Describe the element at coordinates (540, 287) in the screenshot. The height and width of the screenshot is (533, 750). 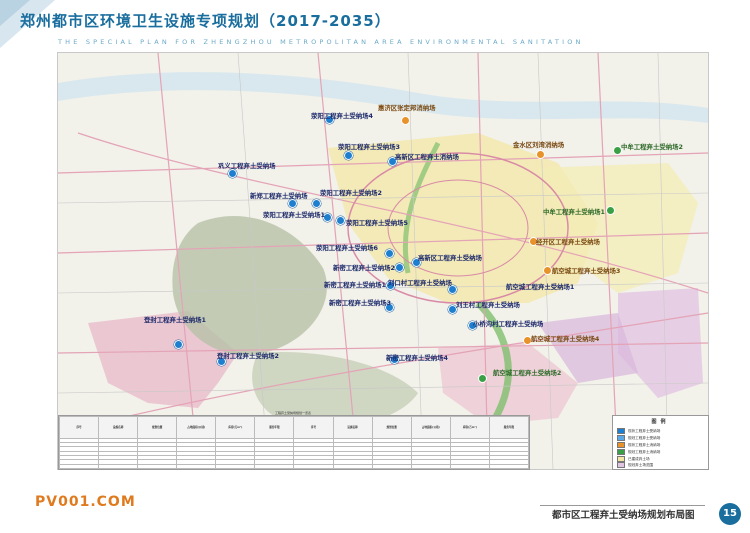
I see `facility-label-hk1: 航空城工程弃土受纳场1` at that location.